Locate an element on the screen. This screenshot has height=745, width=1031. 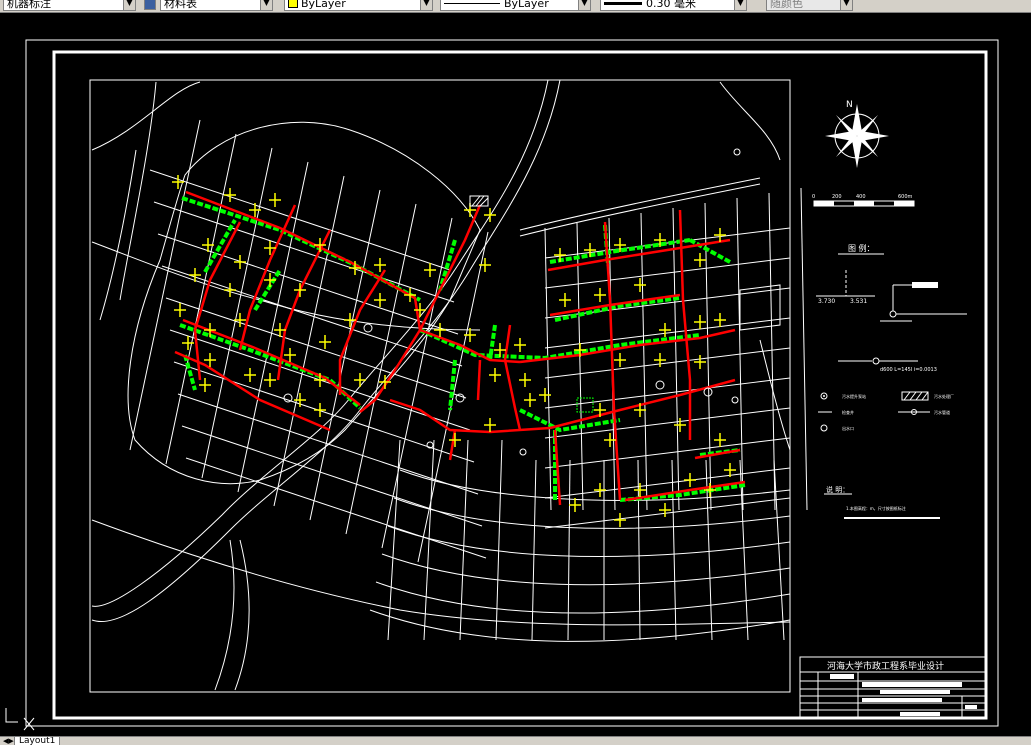
right-district-grid is located at coordinates (676, 358).